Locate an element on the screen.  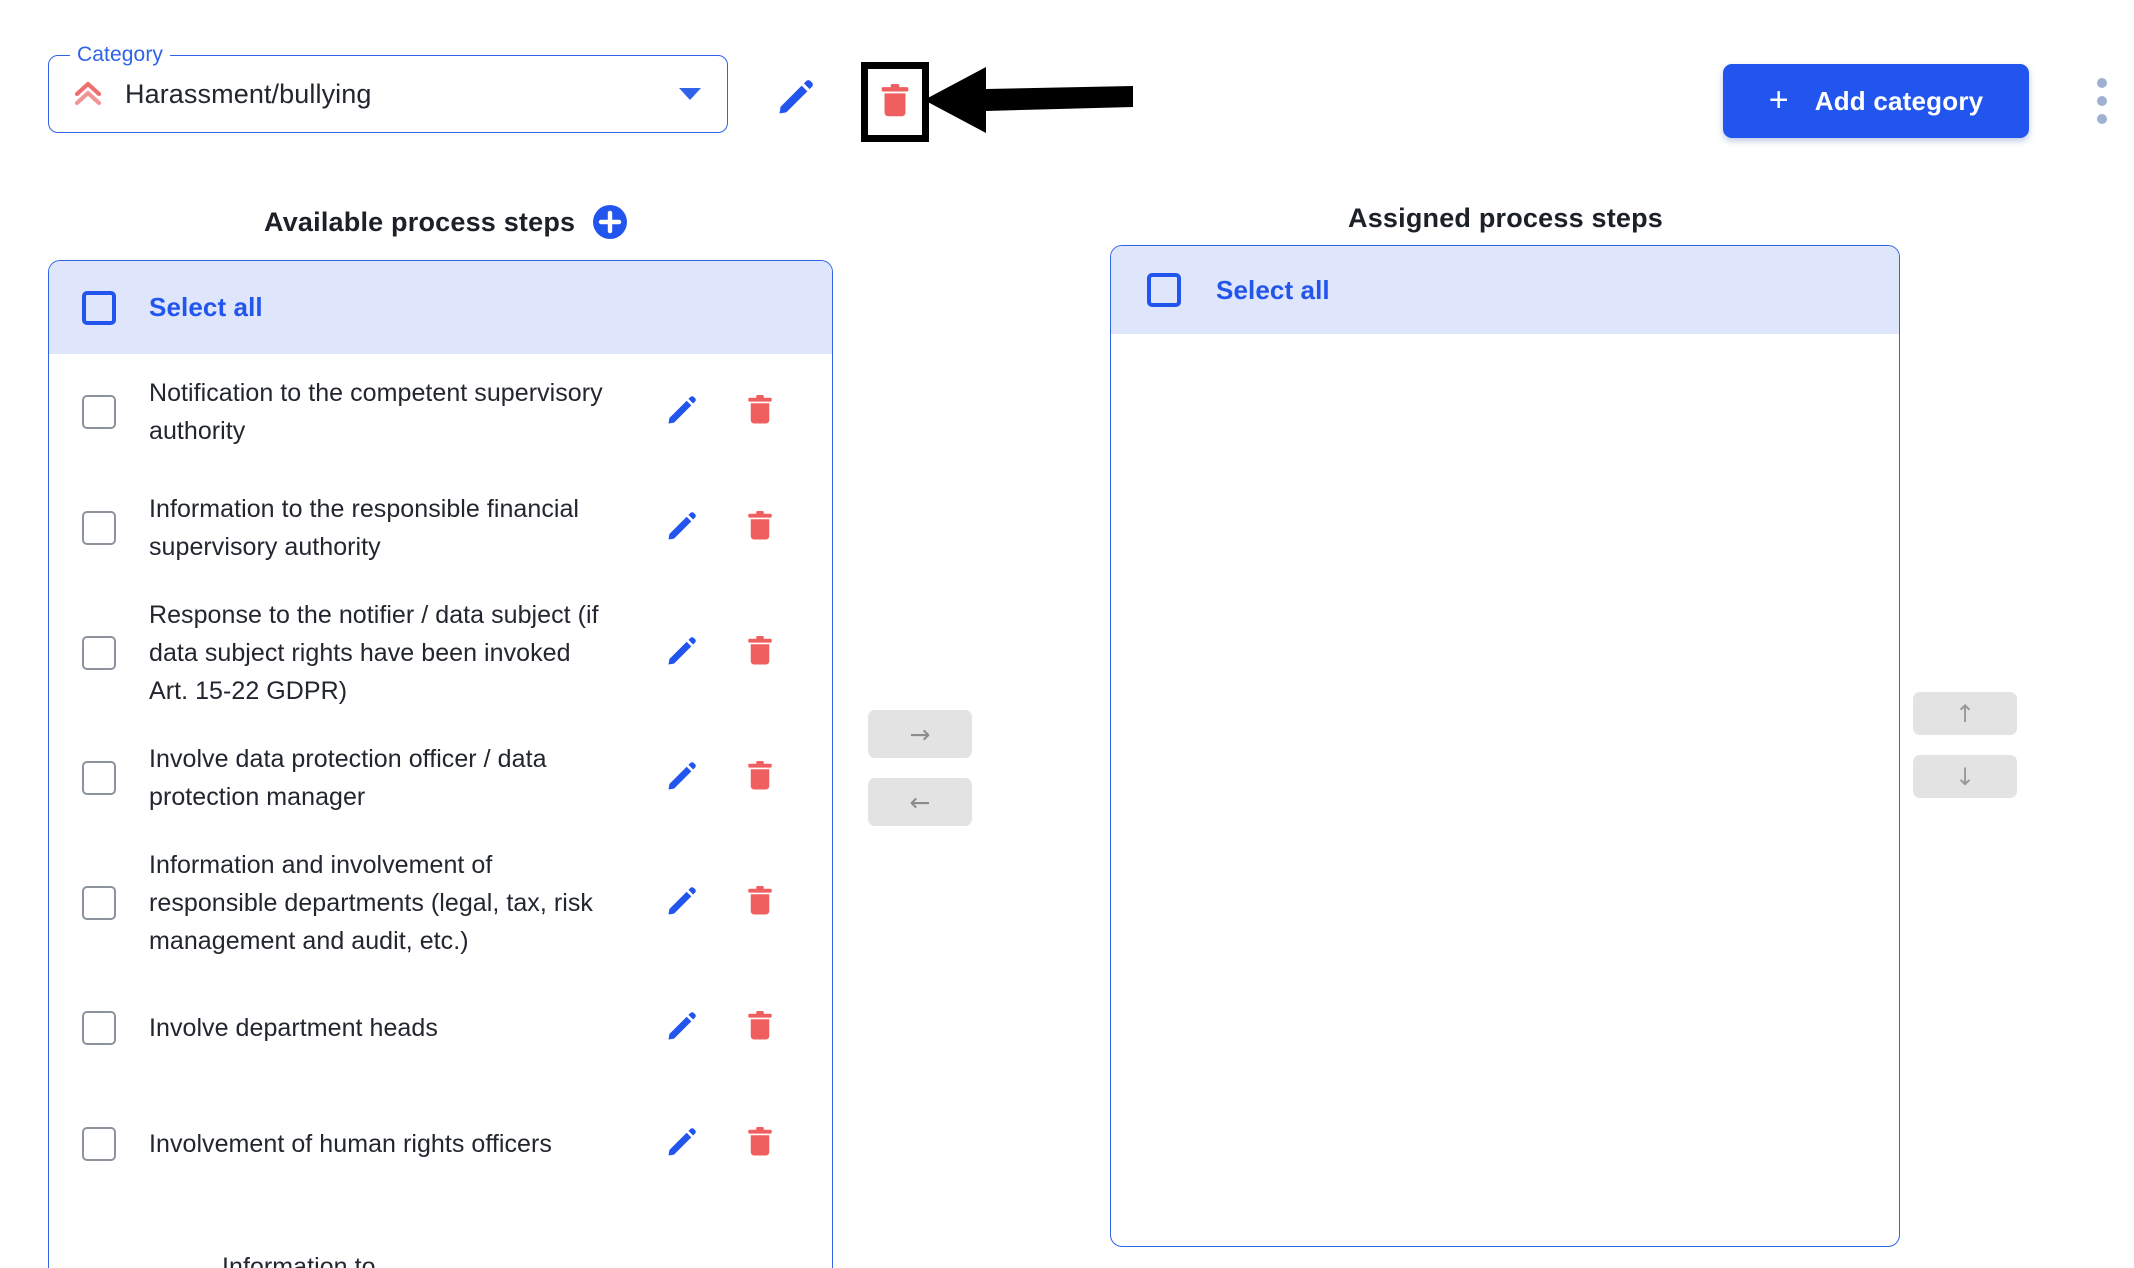
assigned-select-all-checkbox-cell is located at coordinates (1163, 290).